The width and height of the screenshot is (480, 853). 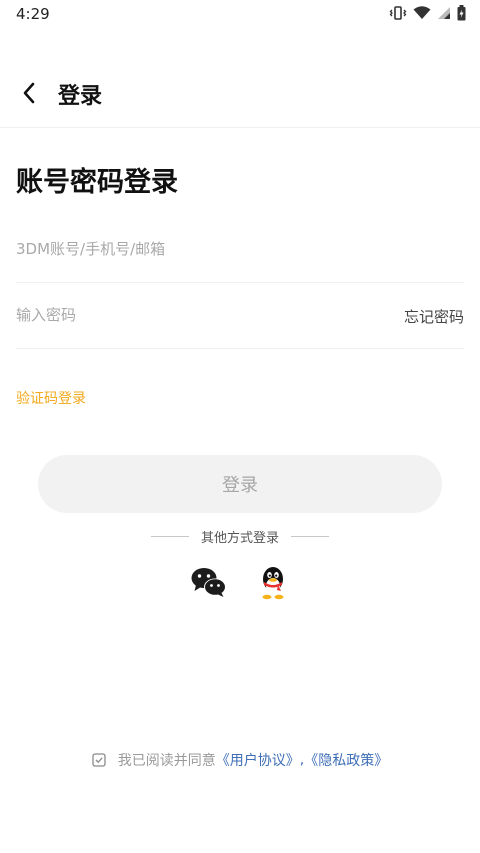 I want to click on other-login-label: 其他方式登录, so click(x=239, y=538).